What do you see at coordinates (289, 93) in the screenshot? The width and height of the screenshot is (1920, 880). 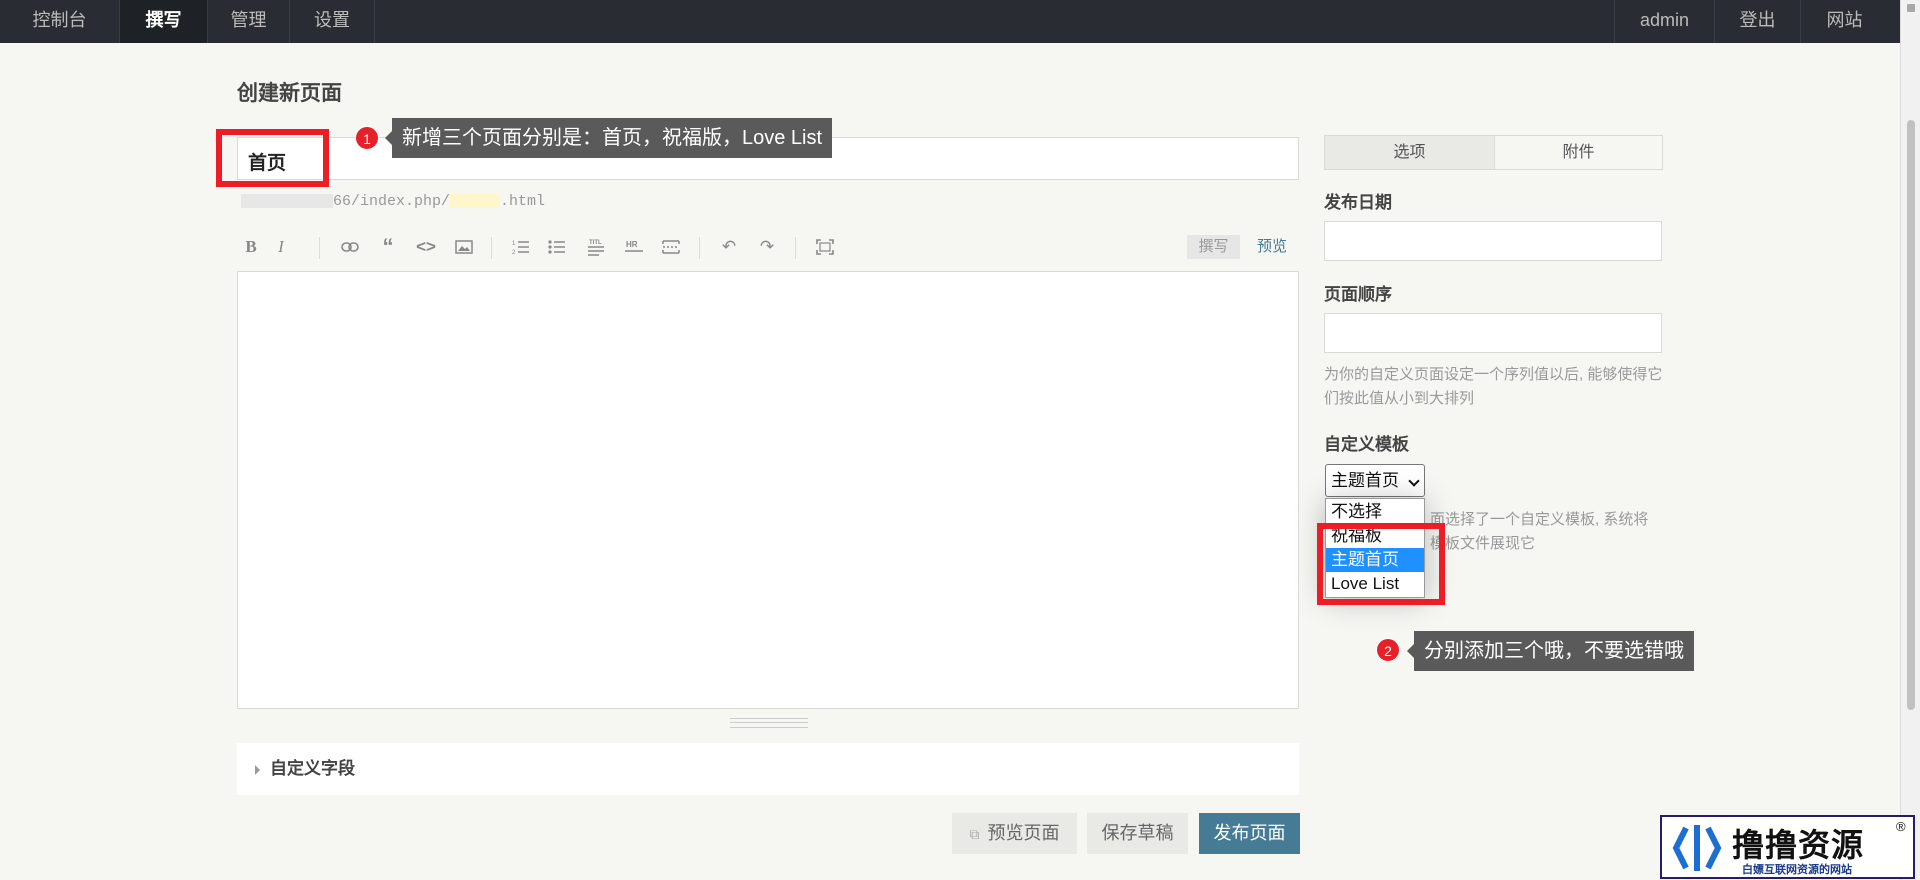 I see `page-title: 创建新页面` at bounding box center [289, 93].